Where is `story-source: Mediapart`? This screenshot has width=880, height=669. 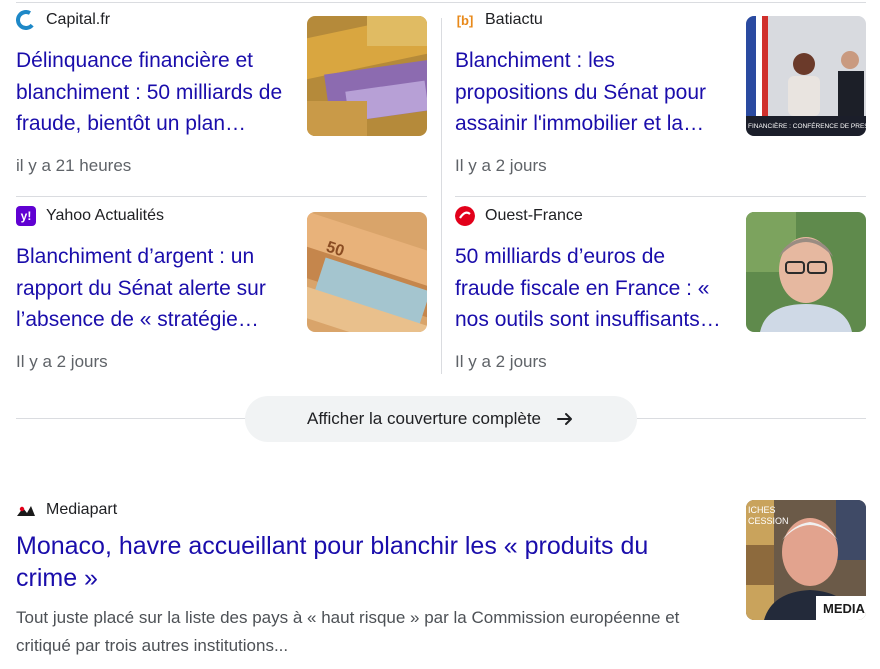
story-source: Mediapart is located at coordinates (66, 510).